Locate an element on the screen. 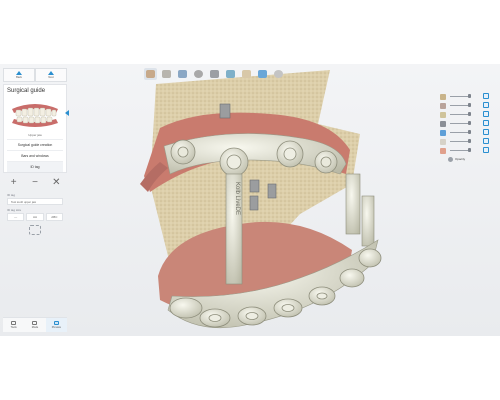 The height and width of the screenshot is (400, 500). menu-item-id-tag: ID tag is located at coordinates (35, 166).